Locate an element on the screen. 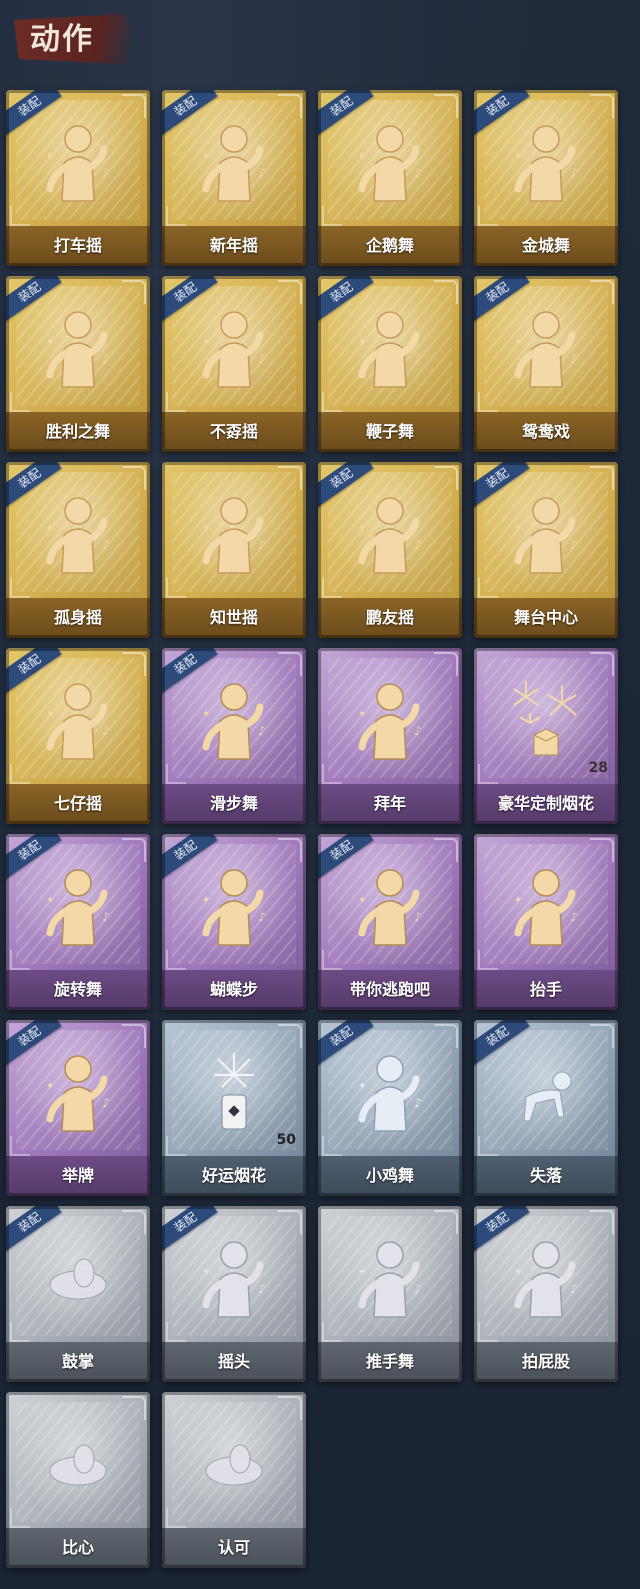  emote-card: ♪ ✦ 鹏友摇 装配 is located at coordinates (390, 550).